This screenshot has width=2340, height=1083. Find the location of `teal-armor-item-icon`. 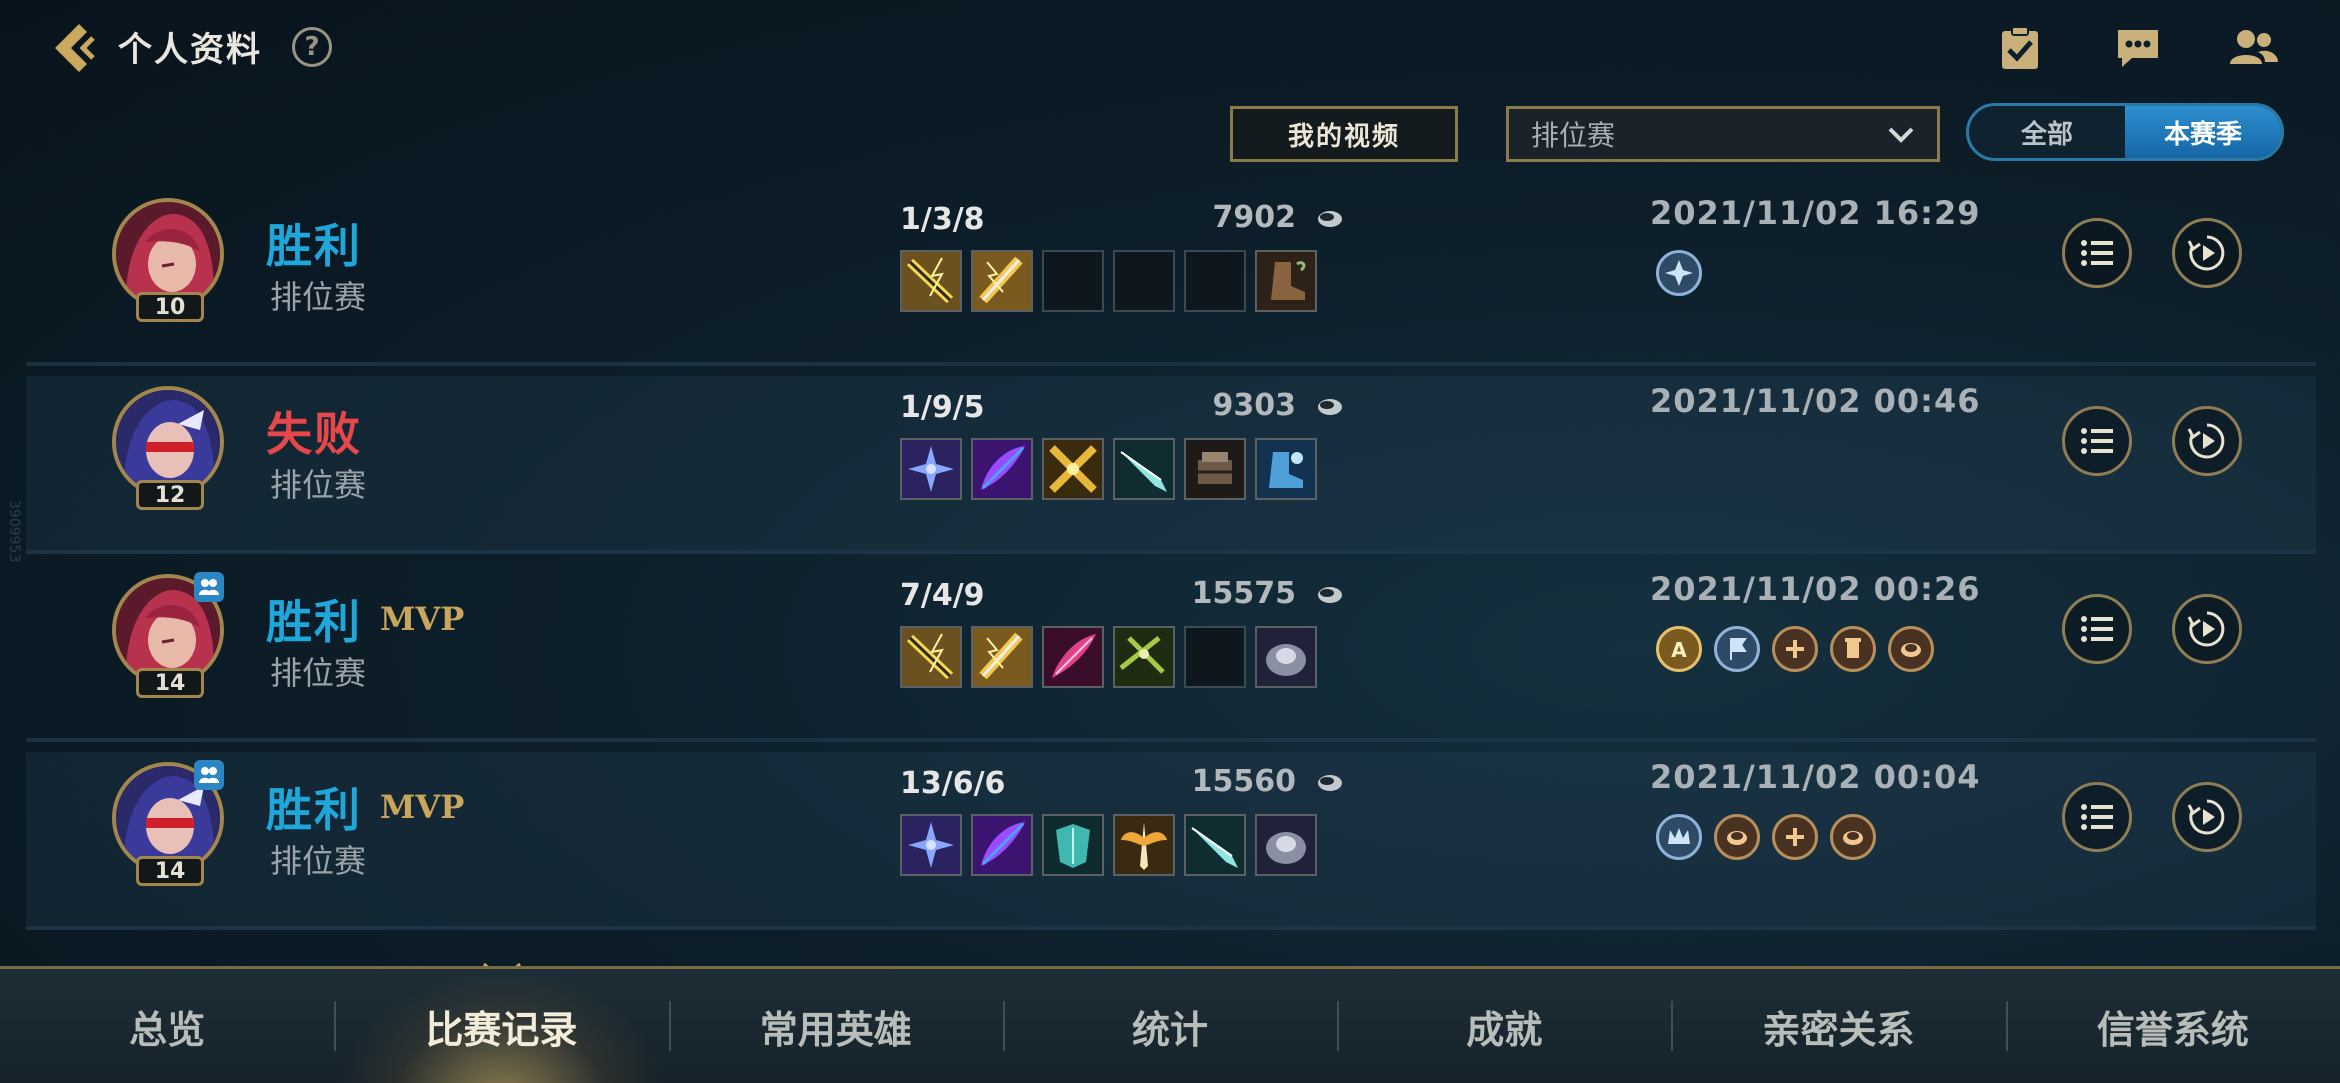

teal-armor-item-icon is located at coordinates (1073, 845).